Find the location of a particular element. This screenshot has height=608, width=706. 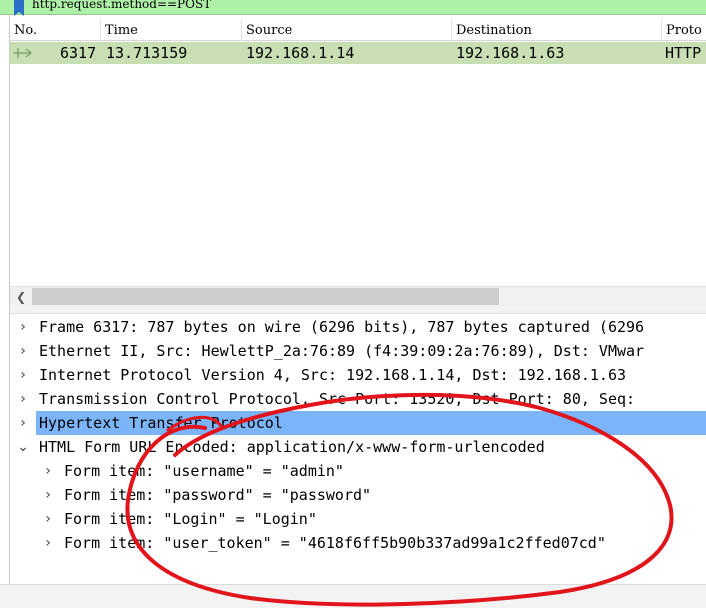

column-header-time: Time is located at coordinates (171, 30).